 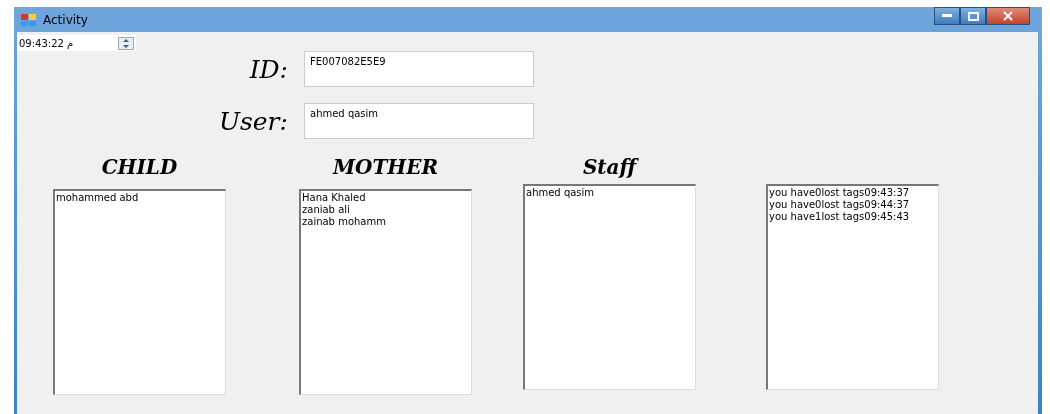 I want to click on list-item: Hana Khaled, so click(x=386, y=198).